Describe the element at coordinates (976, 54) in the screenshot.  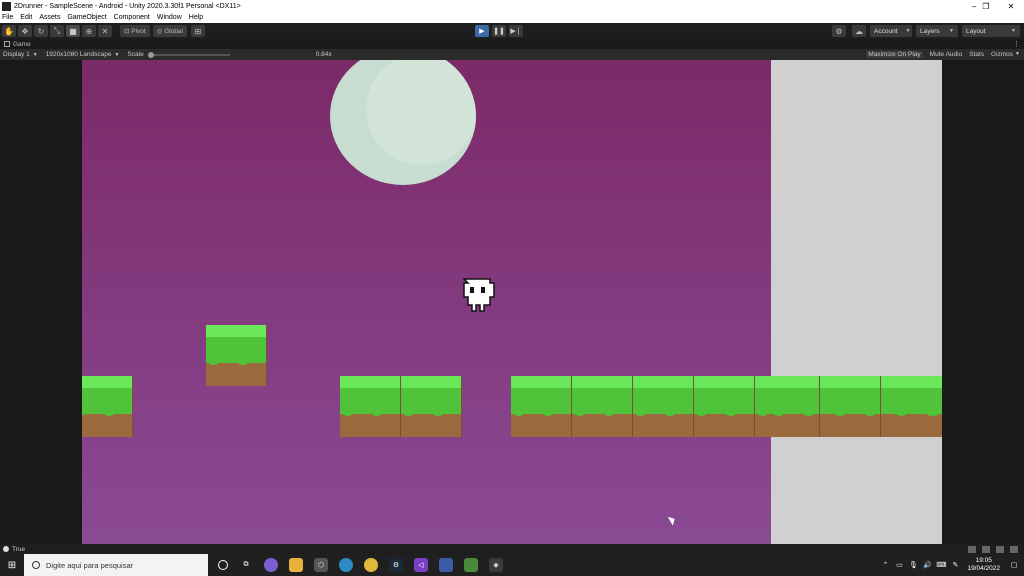
I see `stats-toggle: Stats` at that location.